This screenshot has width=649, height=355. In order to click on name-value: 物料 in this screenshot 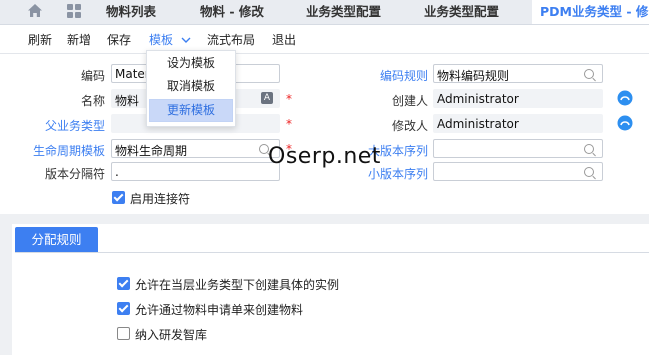, I will do `click(127, 101)`.